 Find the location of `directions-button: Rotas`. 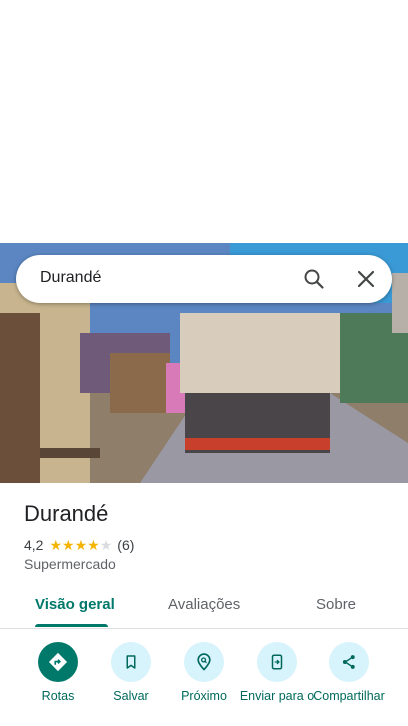

directions-button: Rotas is located at coordinates (58, 673).